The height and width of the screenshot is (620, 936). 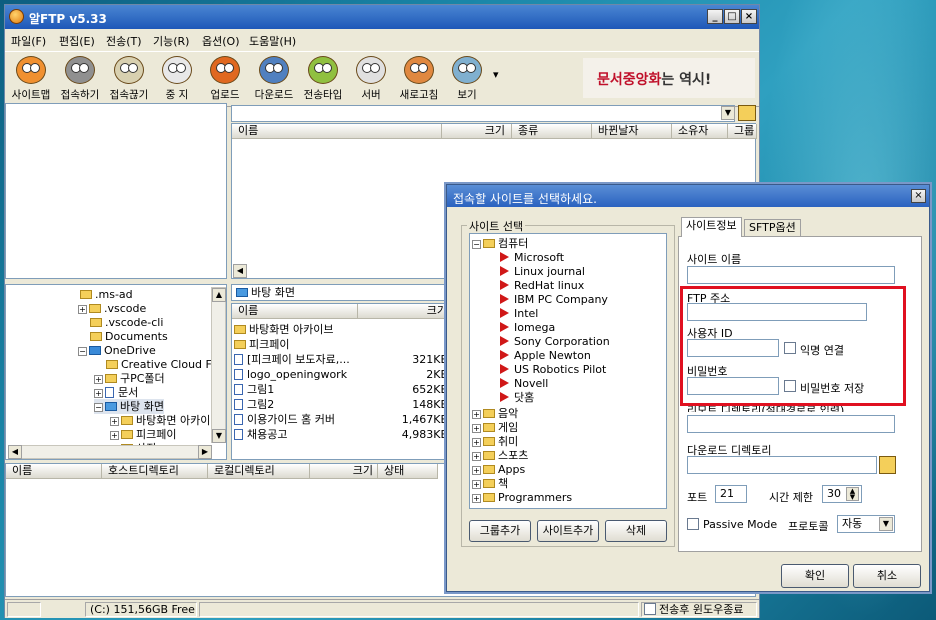 I want to click on site-group: + 취미, so click(x=495, y=441).